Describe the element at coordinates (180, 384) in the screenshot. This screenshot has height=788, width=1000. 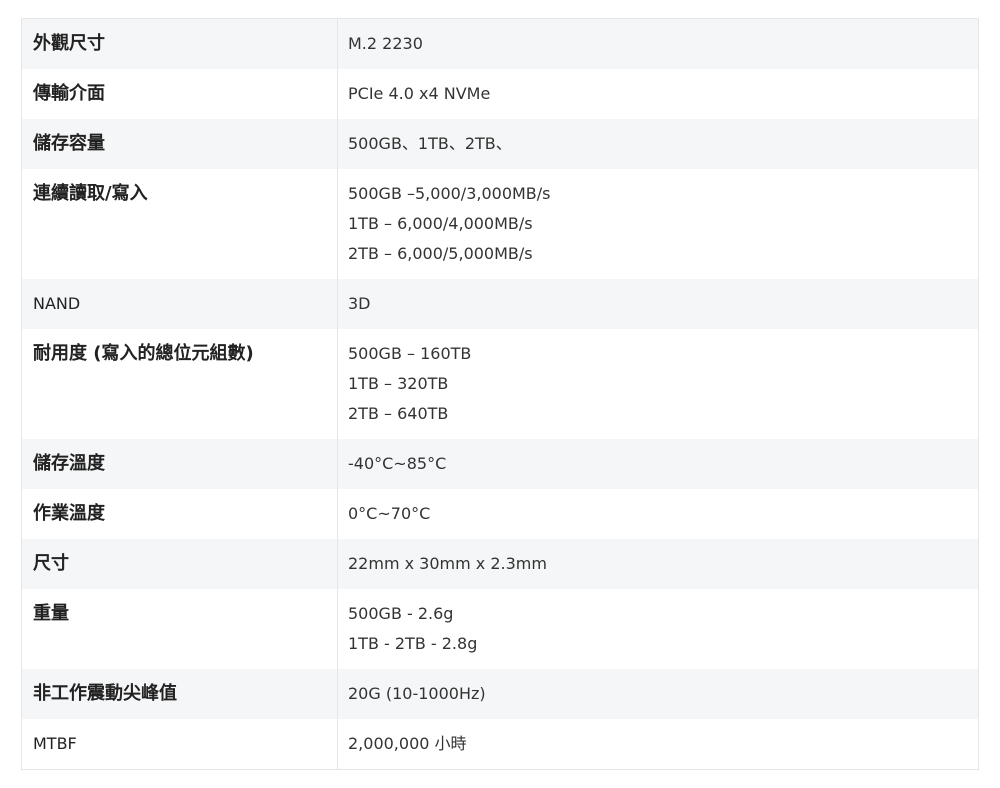
I see `row-label: 耐用度 (寫入的總位元組數)` at that location.